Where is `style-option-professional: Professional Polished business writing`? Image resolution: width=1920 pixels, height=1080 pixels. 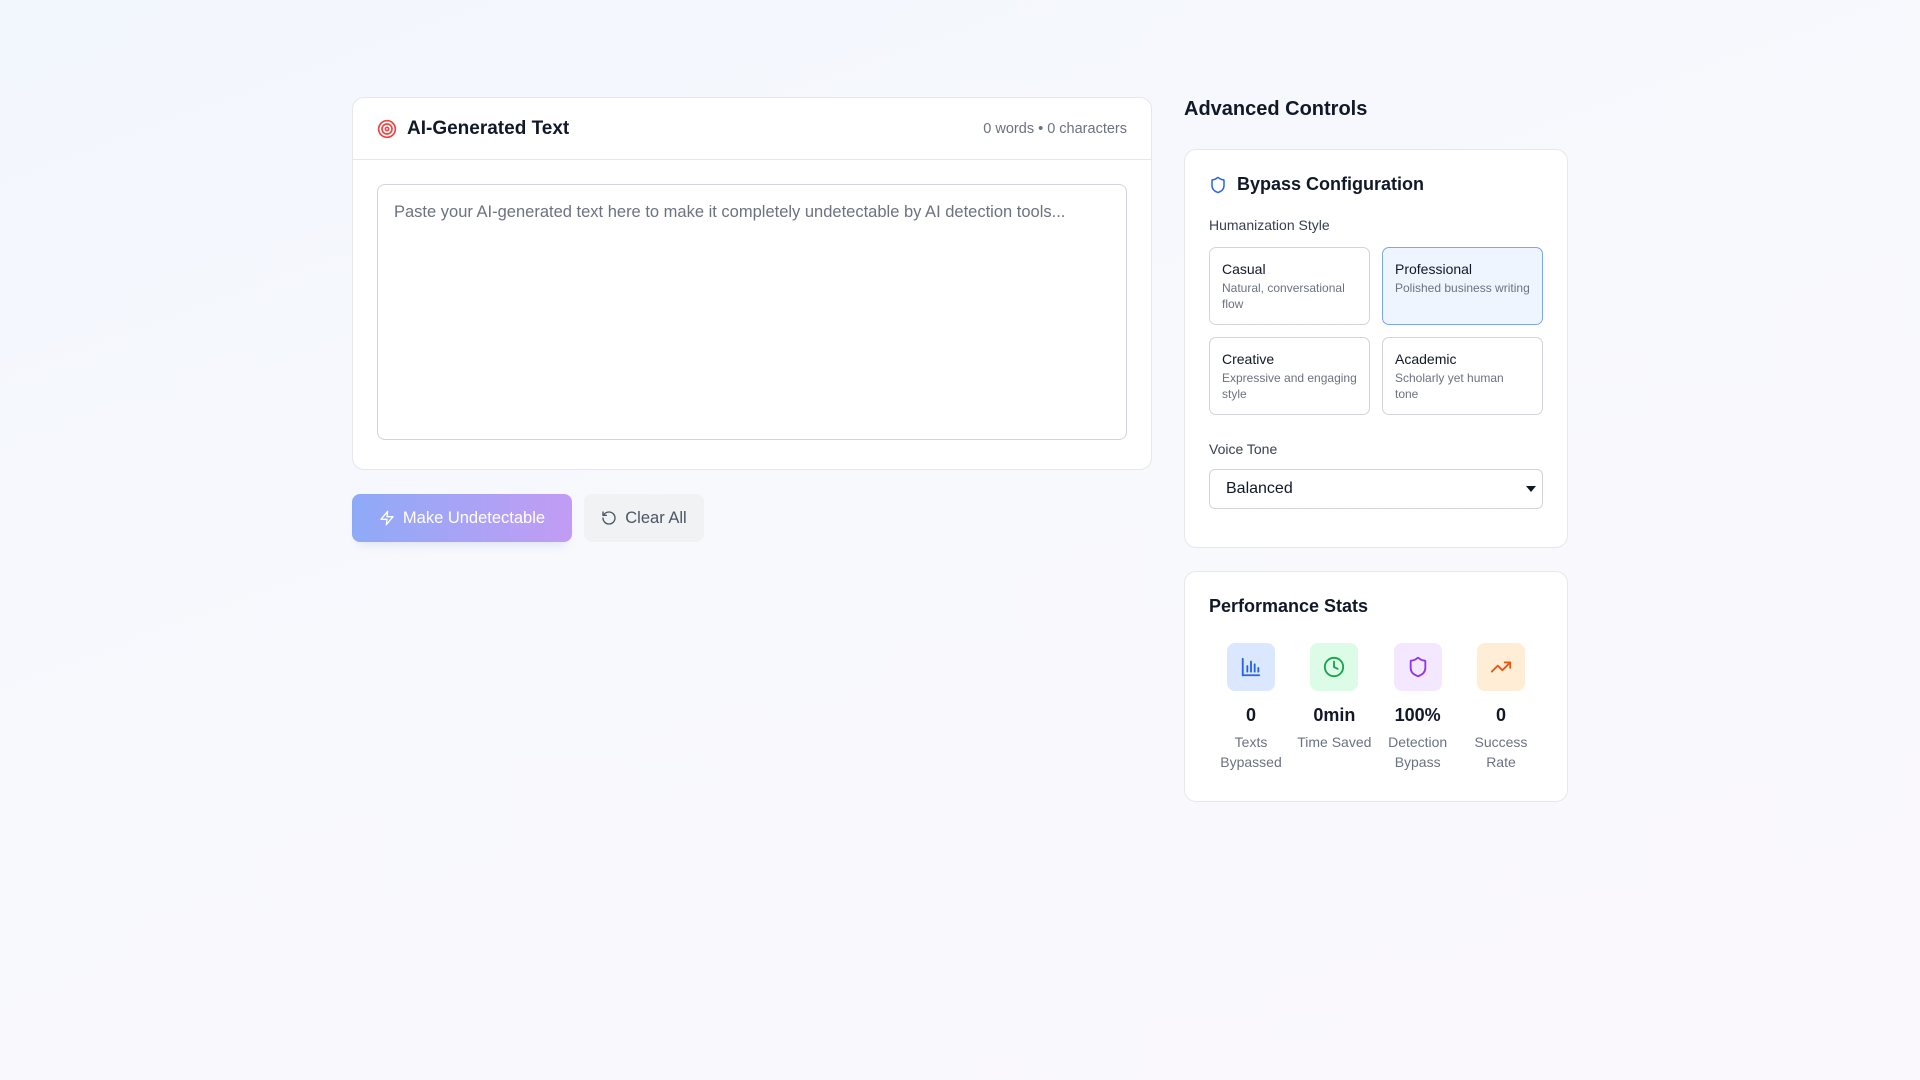
style-option-professional: Professional Polished business writing is located at coordinates (1462, 286).